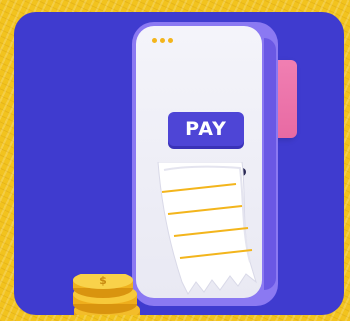  I want to click on phone-edge, so click(270, 164).